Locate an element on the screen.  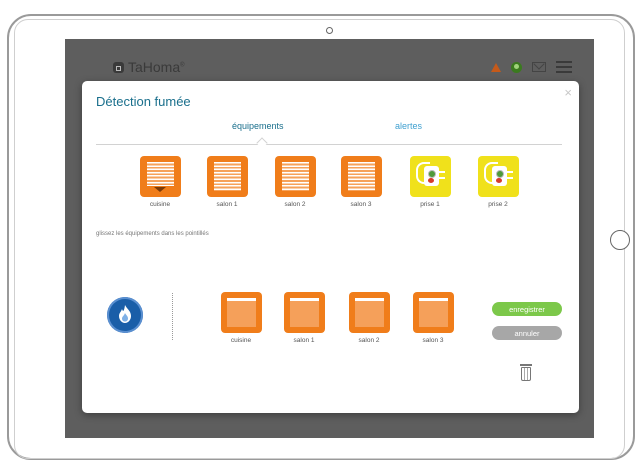
header-toolbar is located at coordinates (531, 67).